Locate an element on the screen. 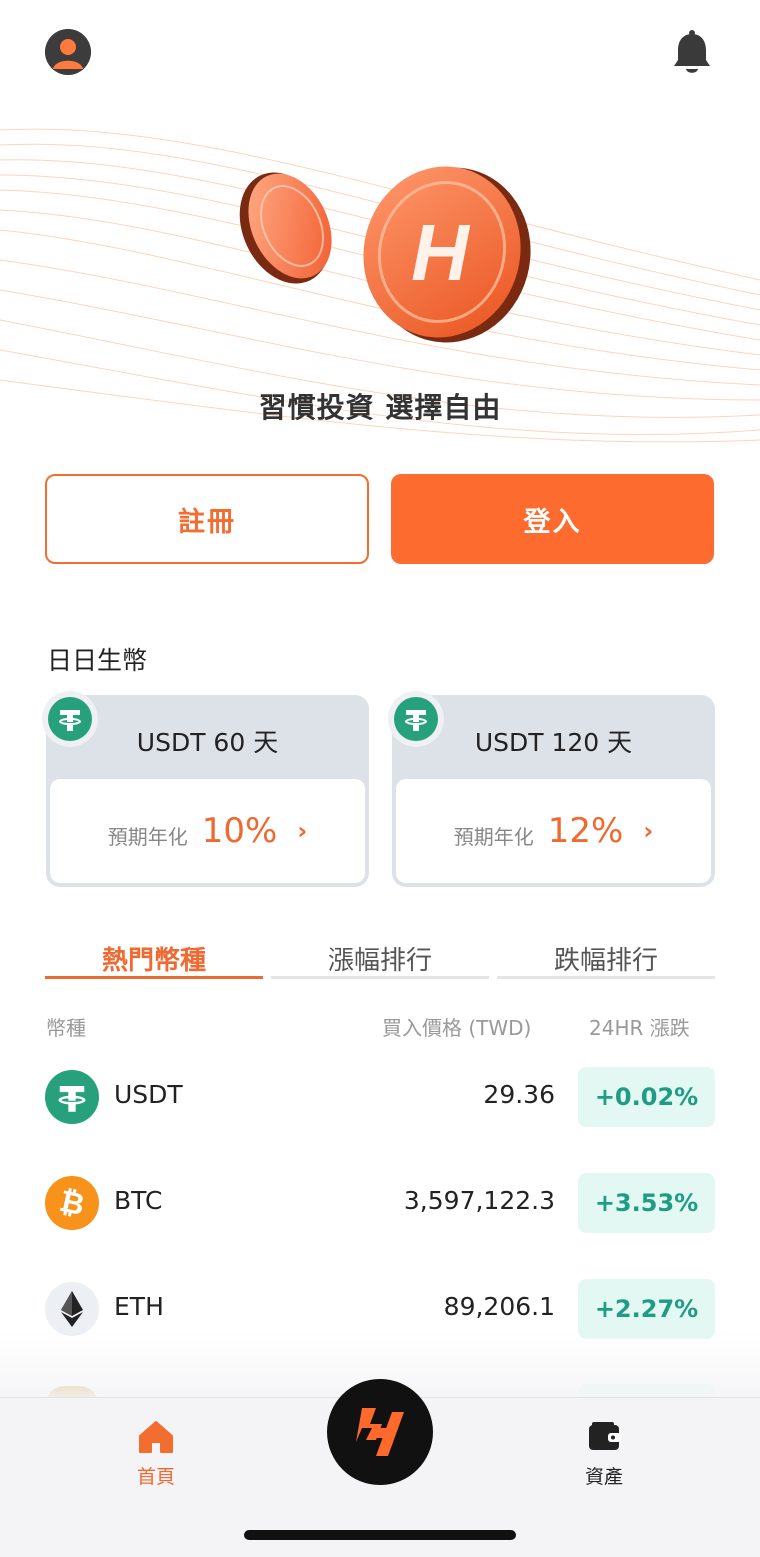 The image size is (760, 1557). product-title: USDT 120 天 is located at coordinates (553, 742).